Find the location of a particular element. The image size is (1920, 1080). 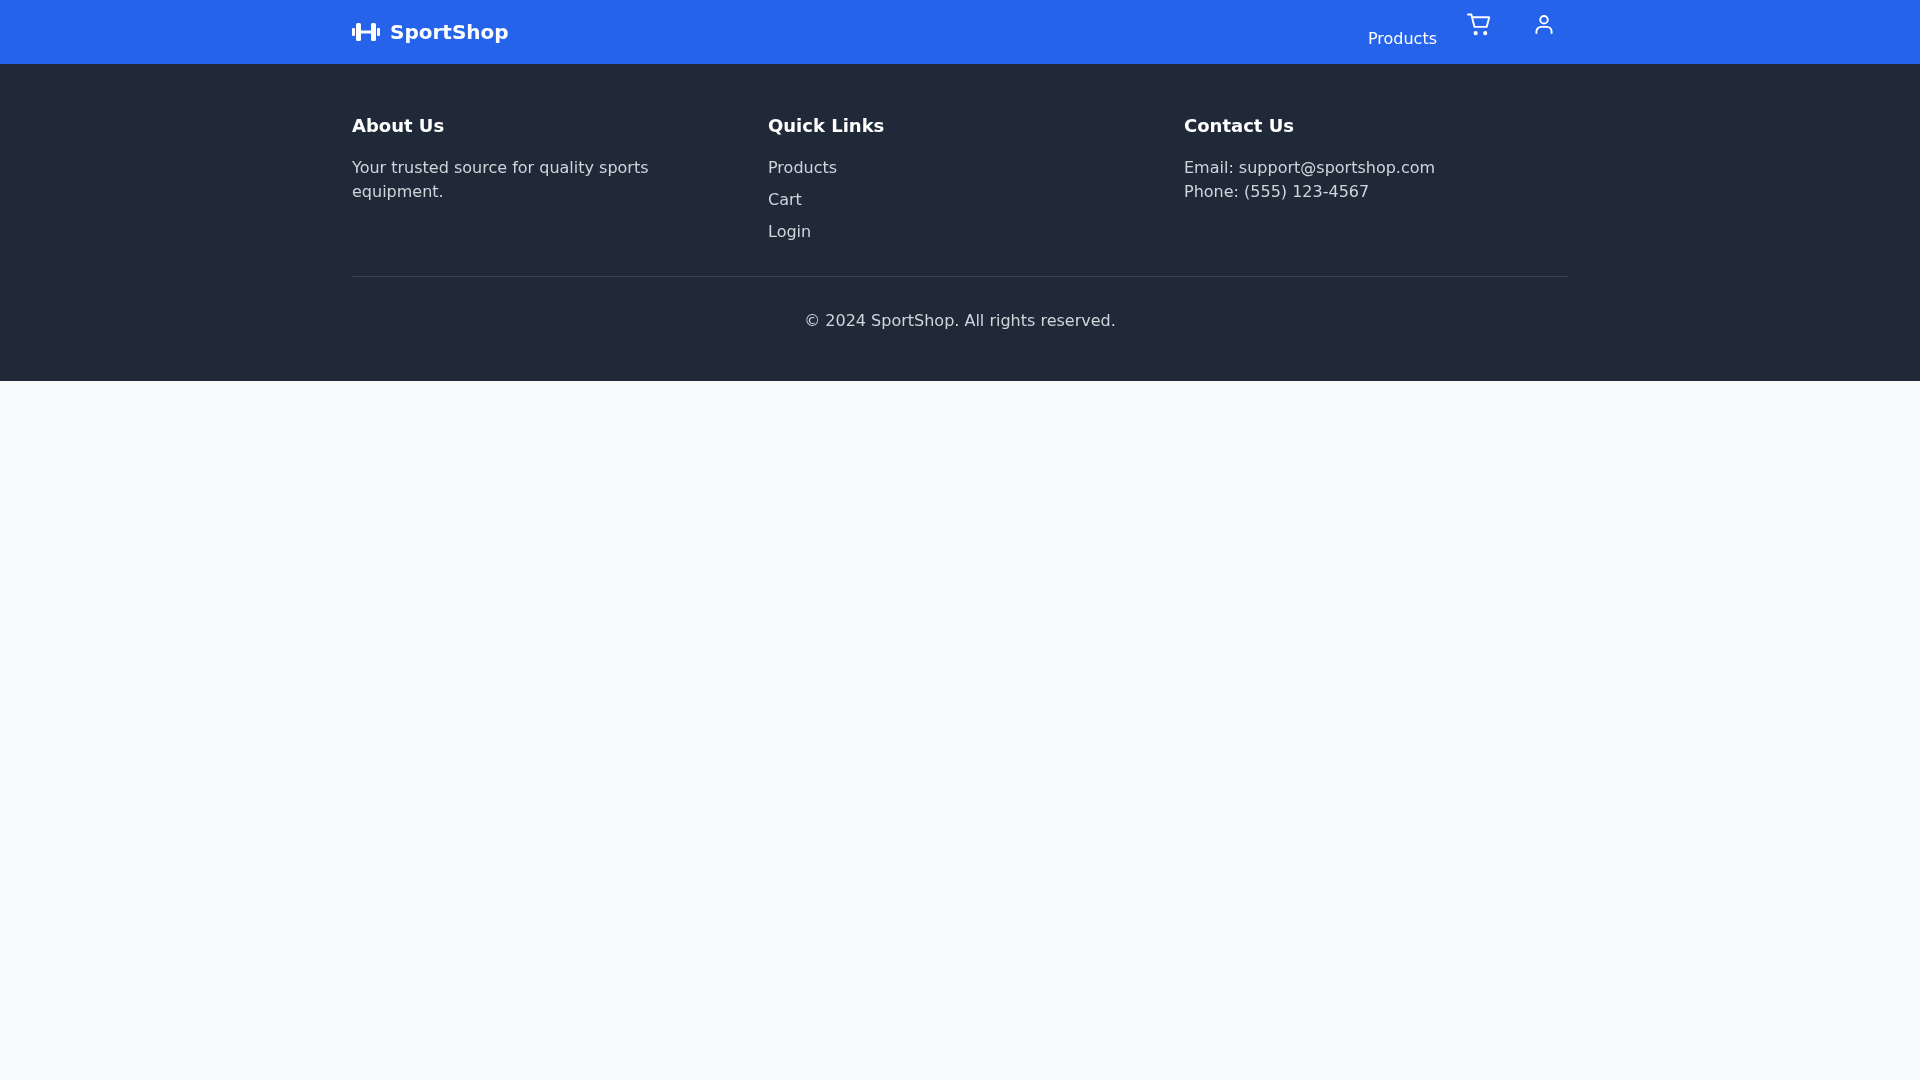

user-icon is located at coordinates (1544, 24).